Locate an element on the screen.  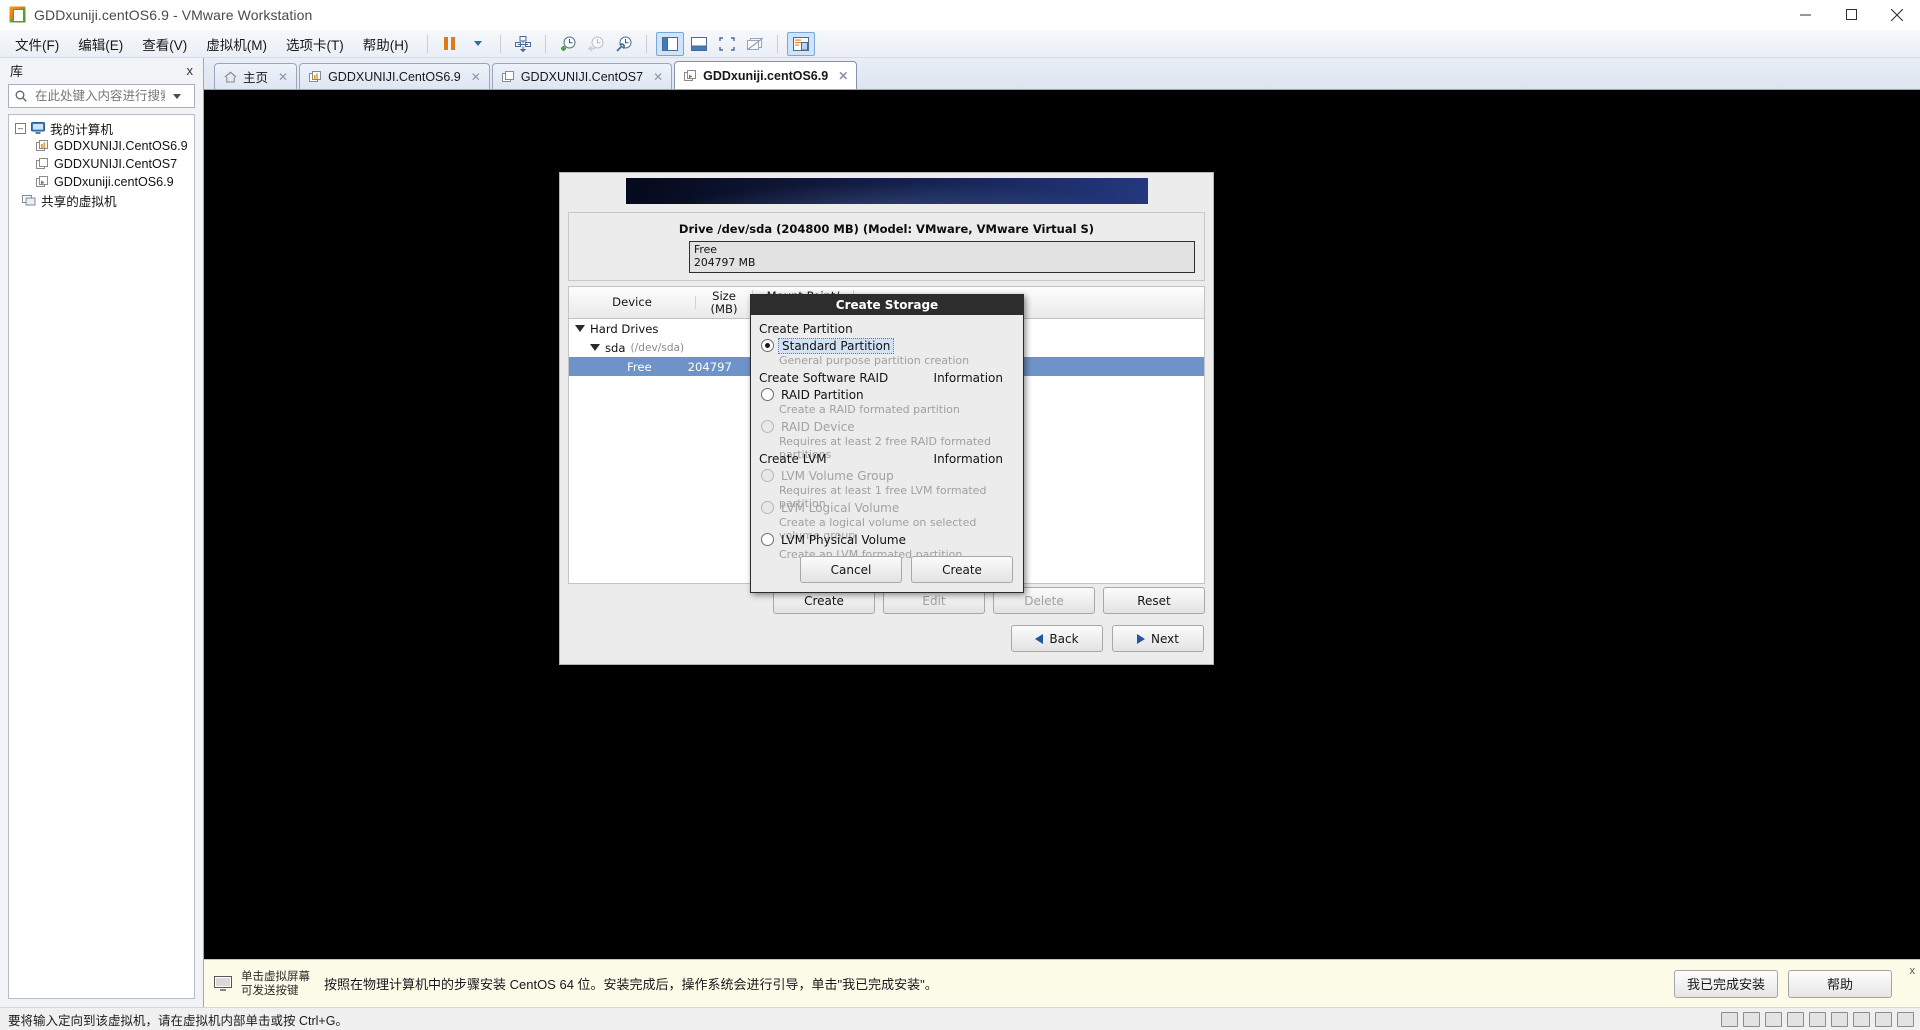
next-button: Next is located at coordinates (1158, 638).